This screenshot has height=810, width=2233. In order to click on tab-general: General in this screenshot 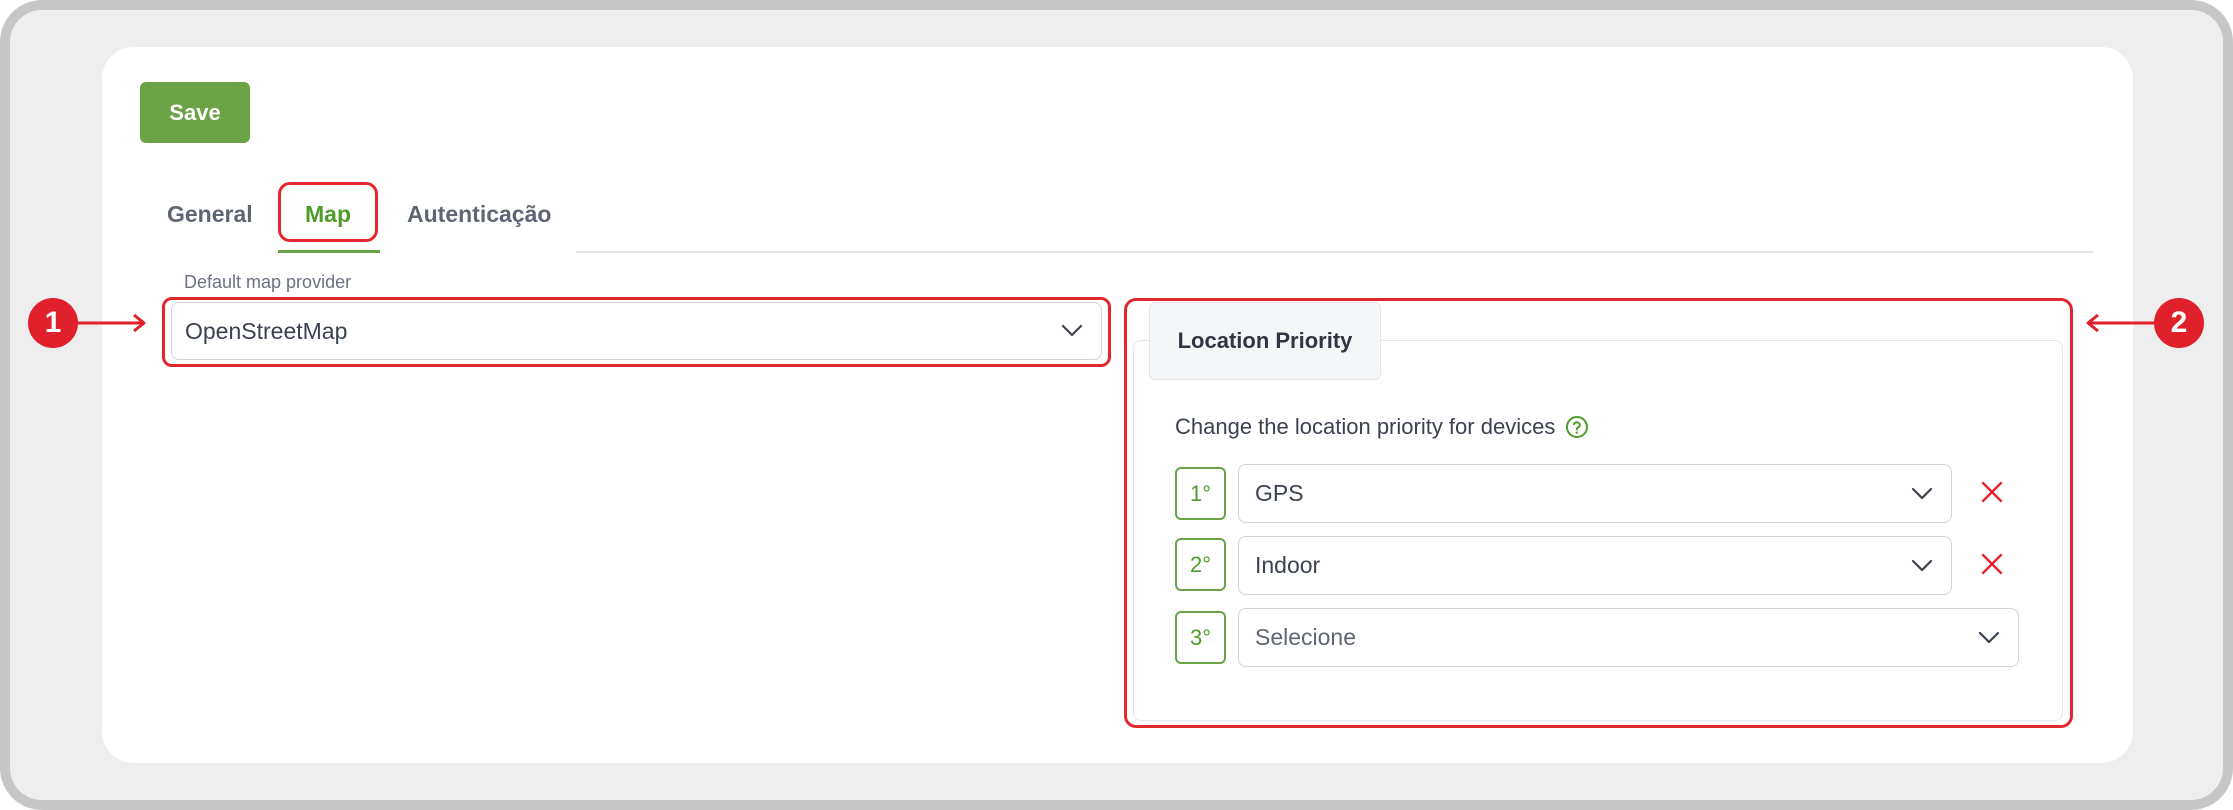, I will do `click(210, 214)`.